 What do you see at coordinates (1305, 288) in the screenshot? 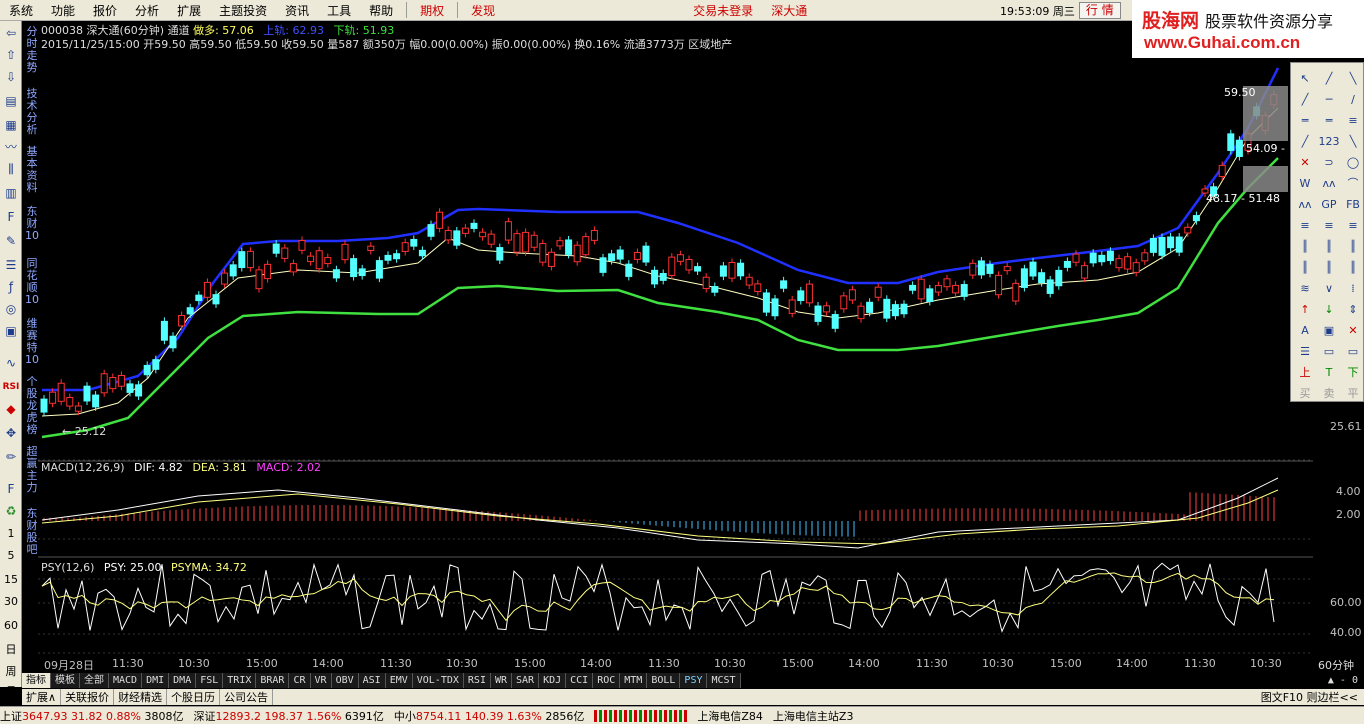
I see `draw-tool-icon: ≋` at bounding box center [1305, 288].